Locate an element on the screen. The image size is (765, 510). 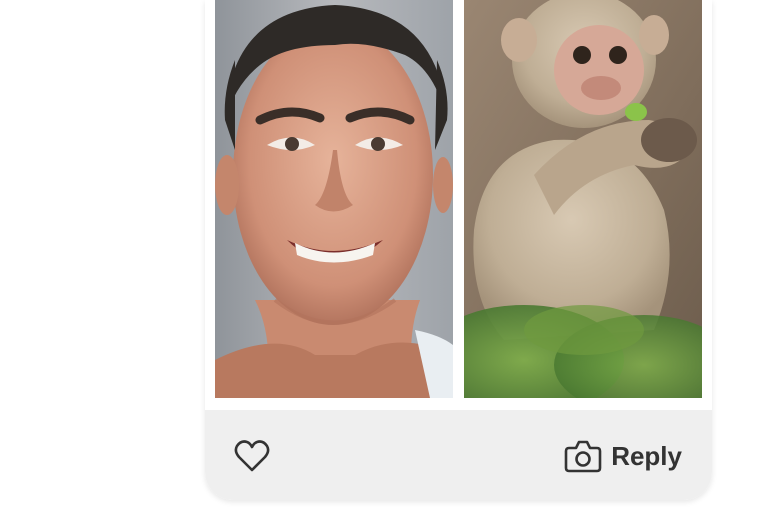
heart-outline-icon is located at coordinates (252, 456).